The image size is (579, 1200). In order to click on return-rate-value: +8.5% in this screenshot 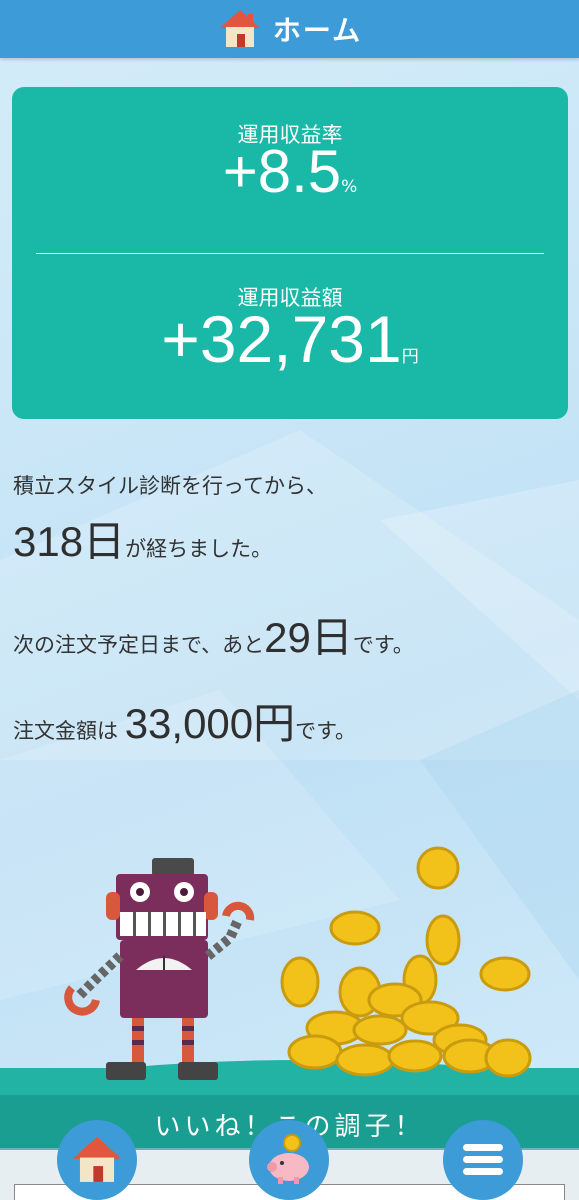, I will do `click(290, 171)`.